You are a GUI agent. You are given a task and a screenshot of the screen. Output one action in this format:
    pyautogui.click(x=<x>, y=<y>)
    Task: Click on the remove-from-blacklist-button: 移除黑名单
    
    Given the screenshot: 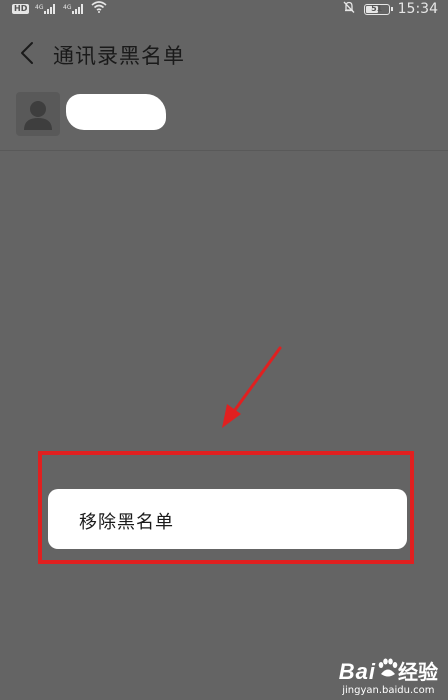 What is the action you would take?
    pyautogui.click(x=126, y=521)
    